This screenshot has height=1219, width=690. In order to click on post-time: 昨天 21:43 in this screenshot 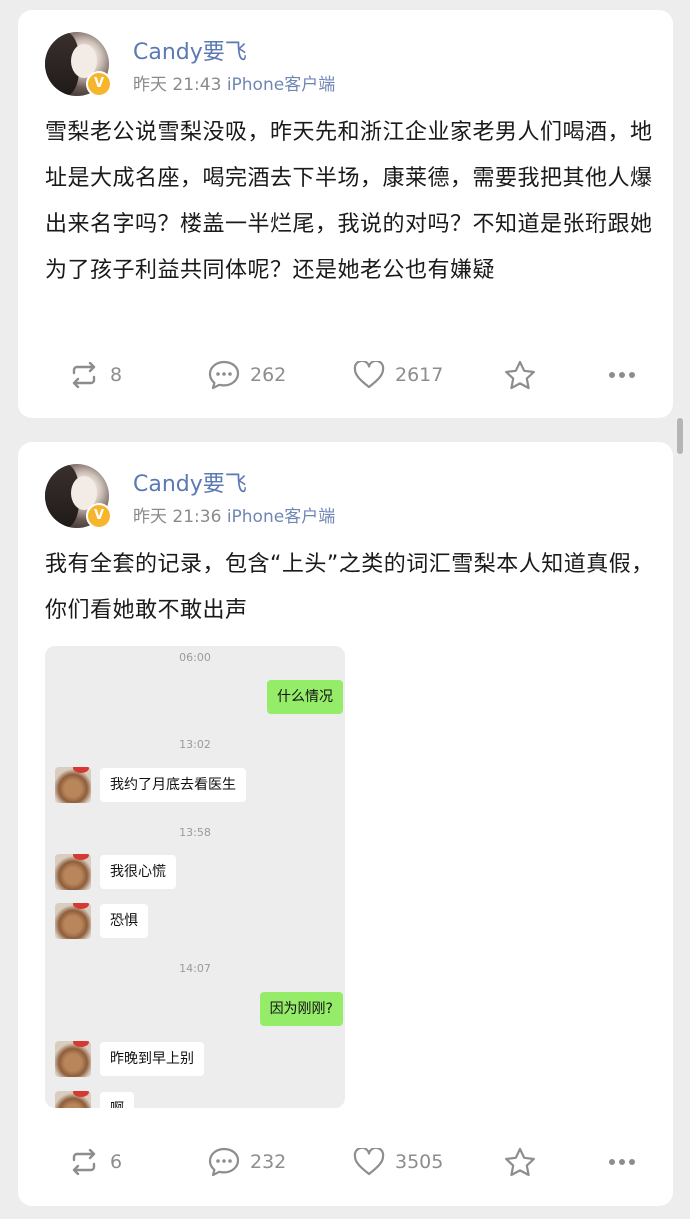, I will do `click(177, 85)`.